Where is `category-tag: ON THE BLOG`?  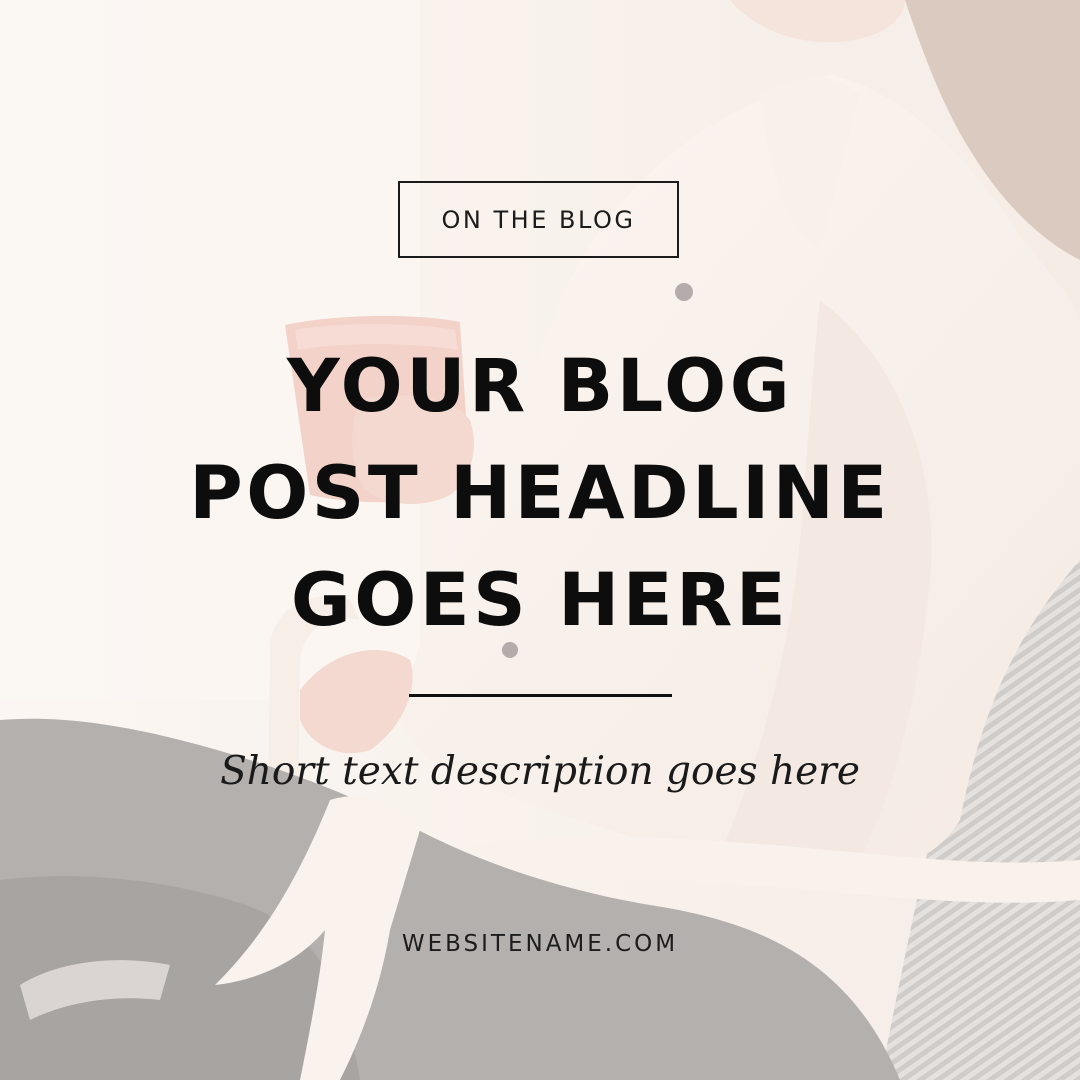 category-tag: ON THE BLOG is located at coordinates (538, 219).